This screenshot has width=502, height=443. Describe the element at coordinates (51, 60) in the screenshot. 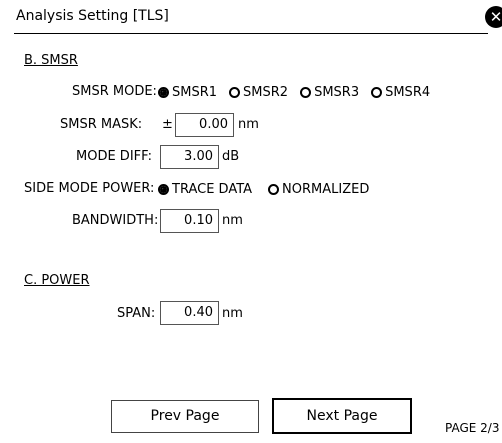

I see `section-b-heading: B. SMSR` at that location.